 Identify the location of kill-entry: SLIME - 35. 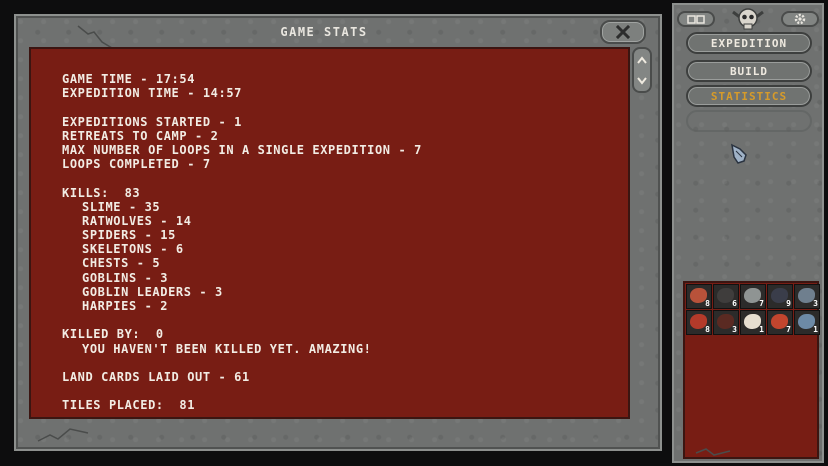
(121, 206).